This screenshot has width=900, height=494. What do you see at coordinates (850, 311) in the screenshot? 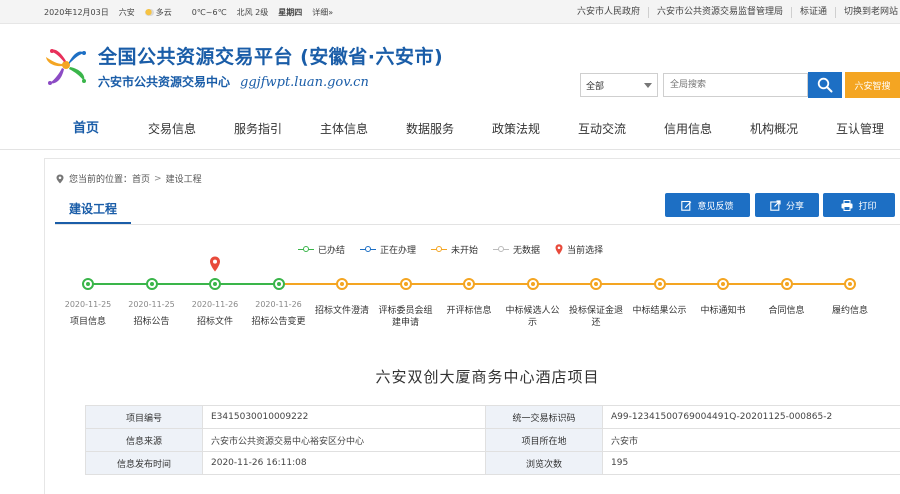
I see `timeline-step-label: 履约信息` at bounding box center [850, 311].